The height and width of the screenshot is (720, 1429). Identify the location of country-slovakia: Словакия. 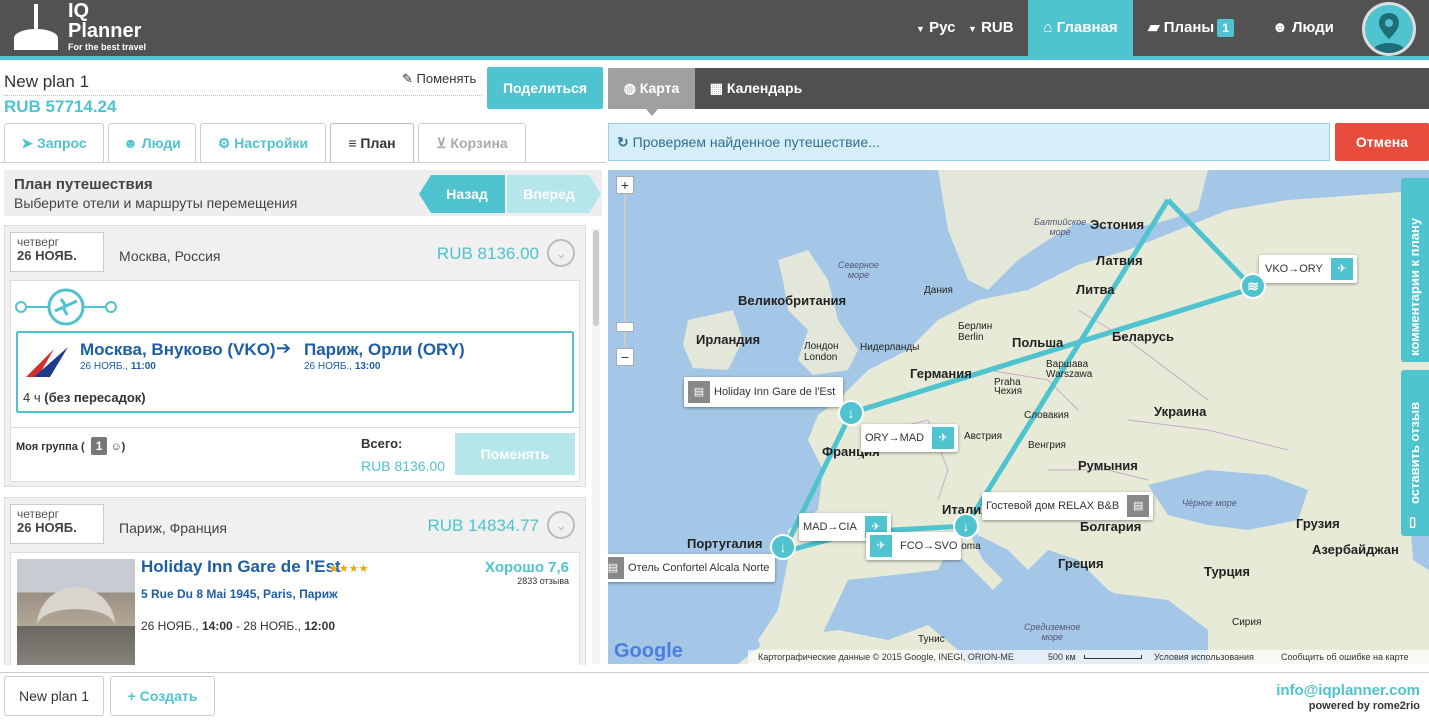
(1046, 415).